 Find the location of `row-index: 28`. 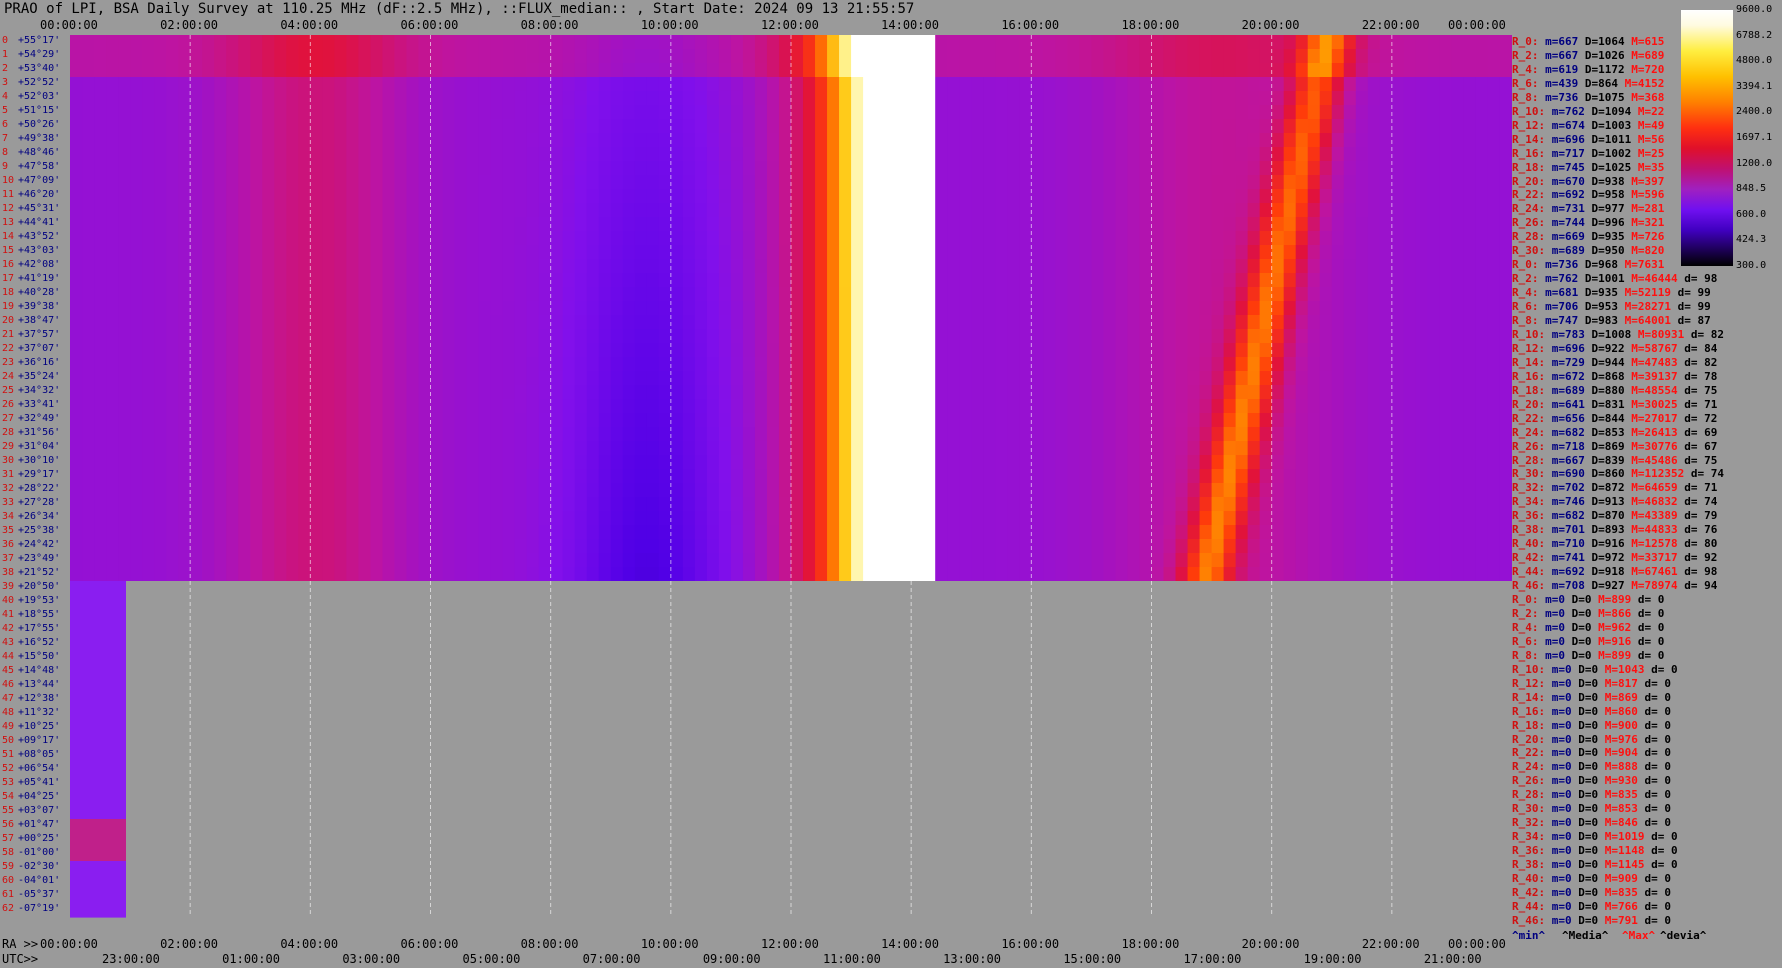

row-index: 28 is located at coordinates (8, 432).